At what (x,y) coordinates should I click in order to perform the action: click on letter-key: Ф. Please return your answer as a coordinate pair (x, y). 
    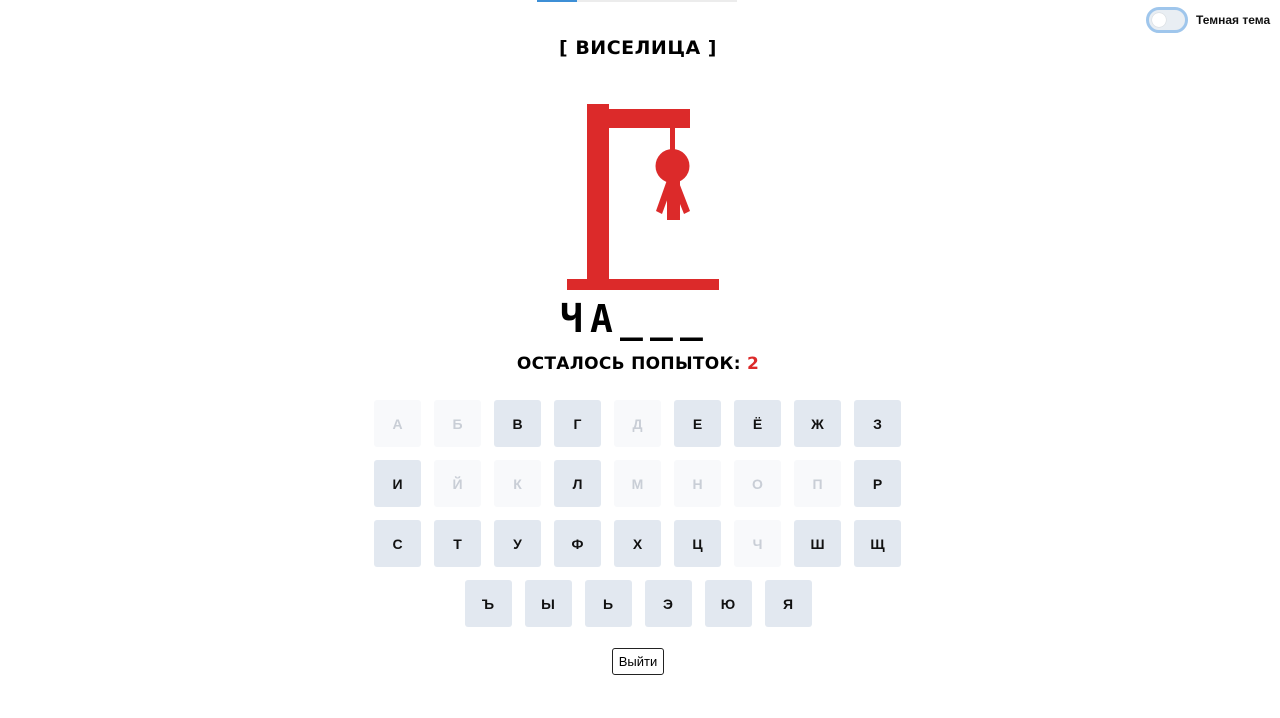
    Looking at the image, I should click on (577, 543).